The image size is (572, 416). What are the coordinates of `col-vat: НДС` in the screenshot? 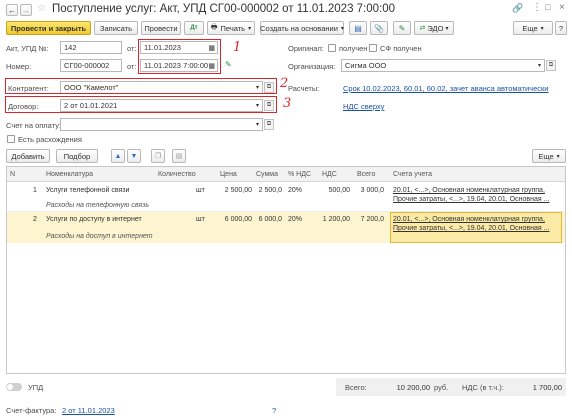 It's located at (329, 174).